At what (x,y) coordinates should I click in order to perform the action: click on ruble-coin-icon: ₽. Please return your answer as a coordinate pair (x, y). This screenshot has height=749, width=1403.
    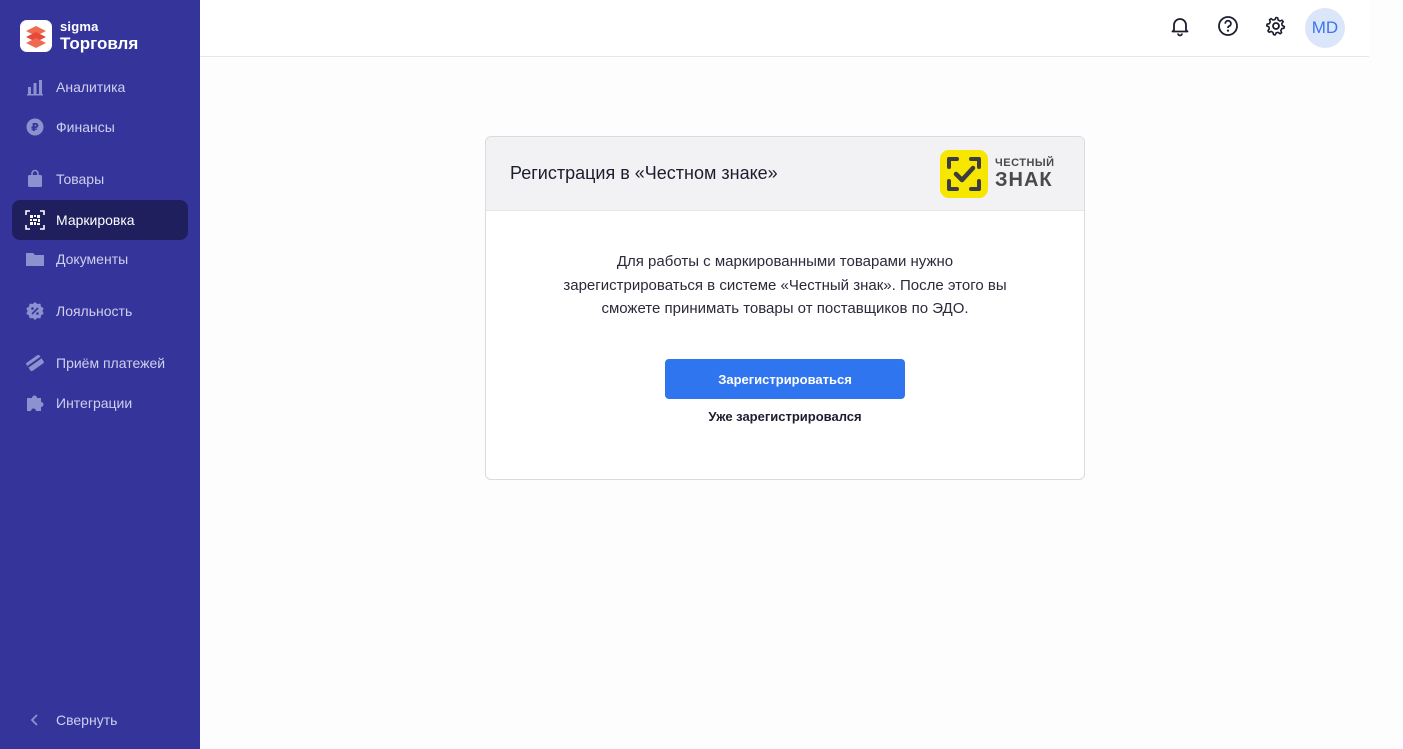
    Looking at the image, I should click on (35, 127).